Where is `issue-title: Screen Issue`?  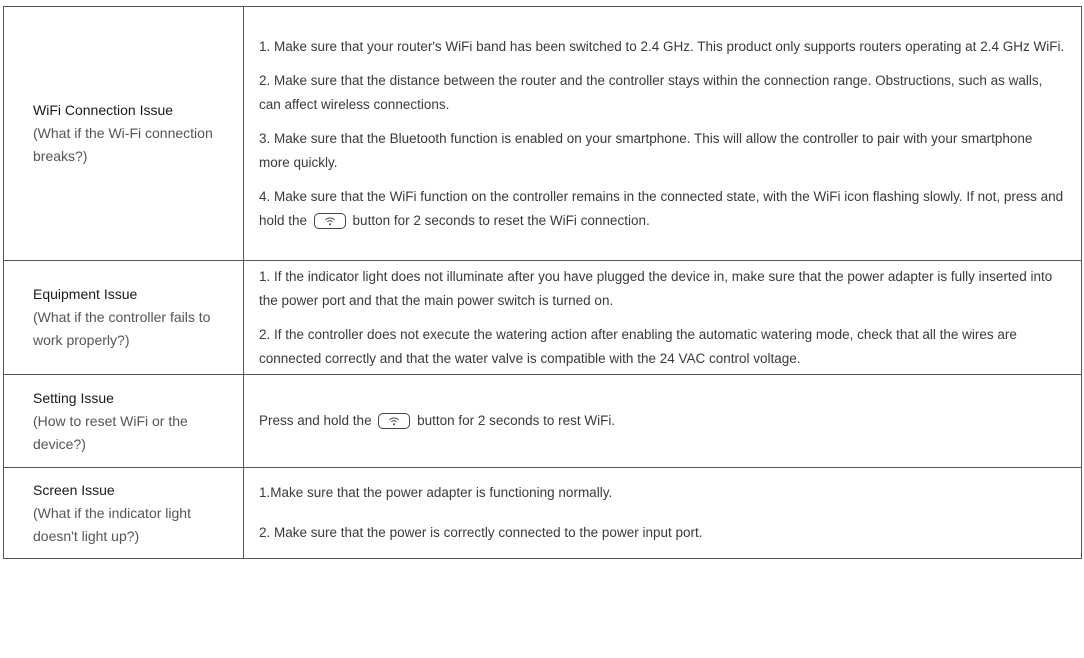
issue-title: Screen Issue is located at coordinates (74, 489).